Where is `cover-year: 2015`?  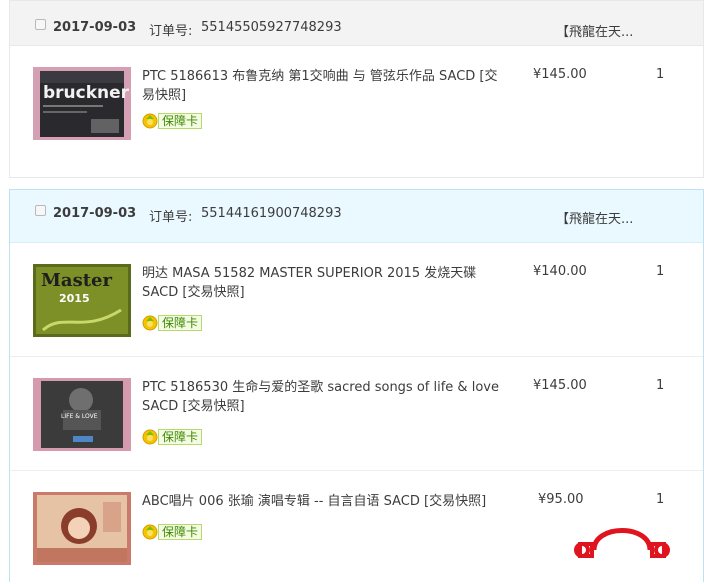
cover-year: 2015 is located at coordinates (74, 298).